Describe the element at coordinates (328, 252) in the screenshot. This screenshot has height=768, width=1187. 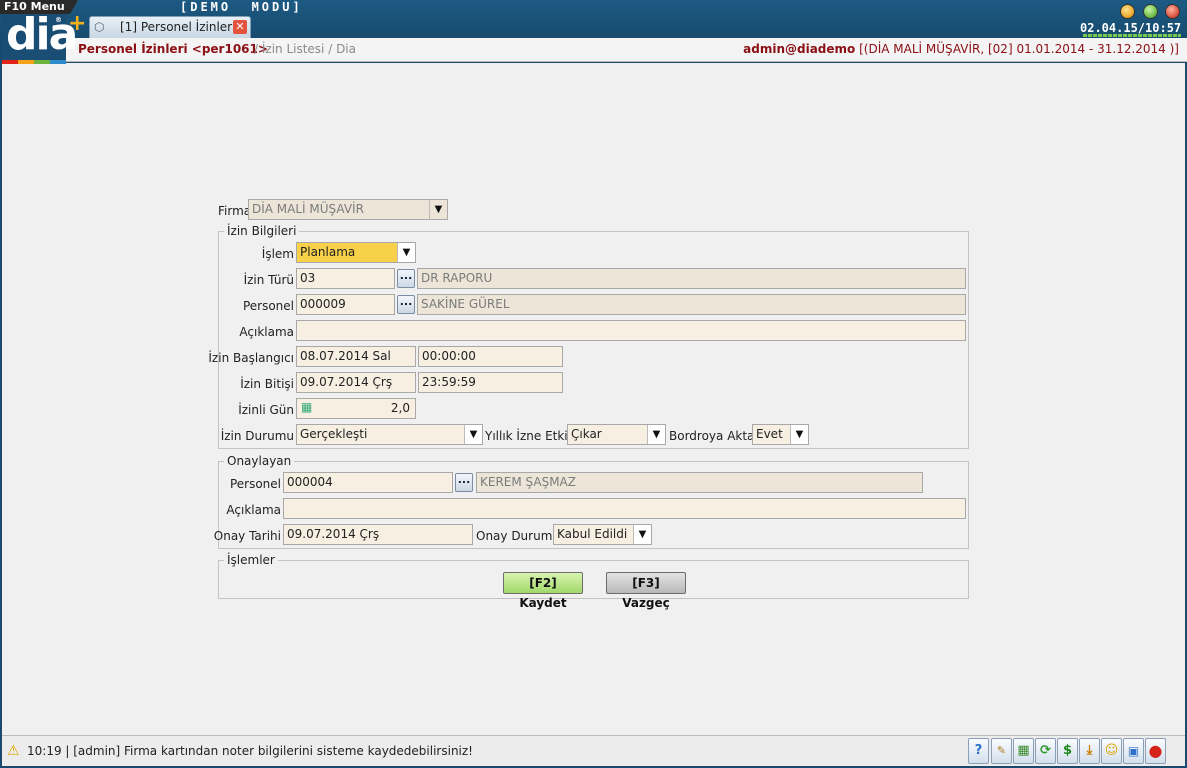
I see `islem-value: Planlama` at that location.